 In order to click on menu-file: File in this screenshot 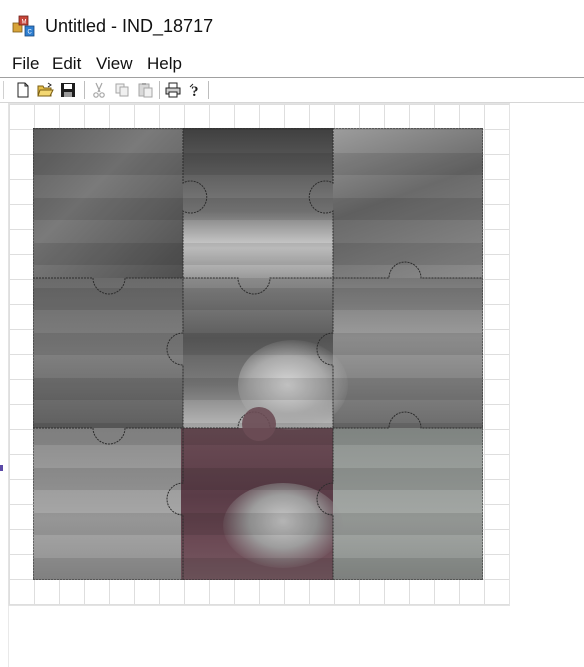, I will do `click(25, 64)`.